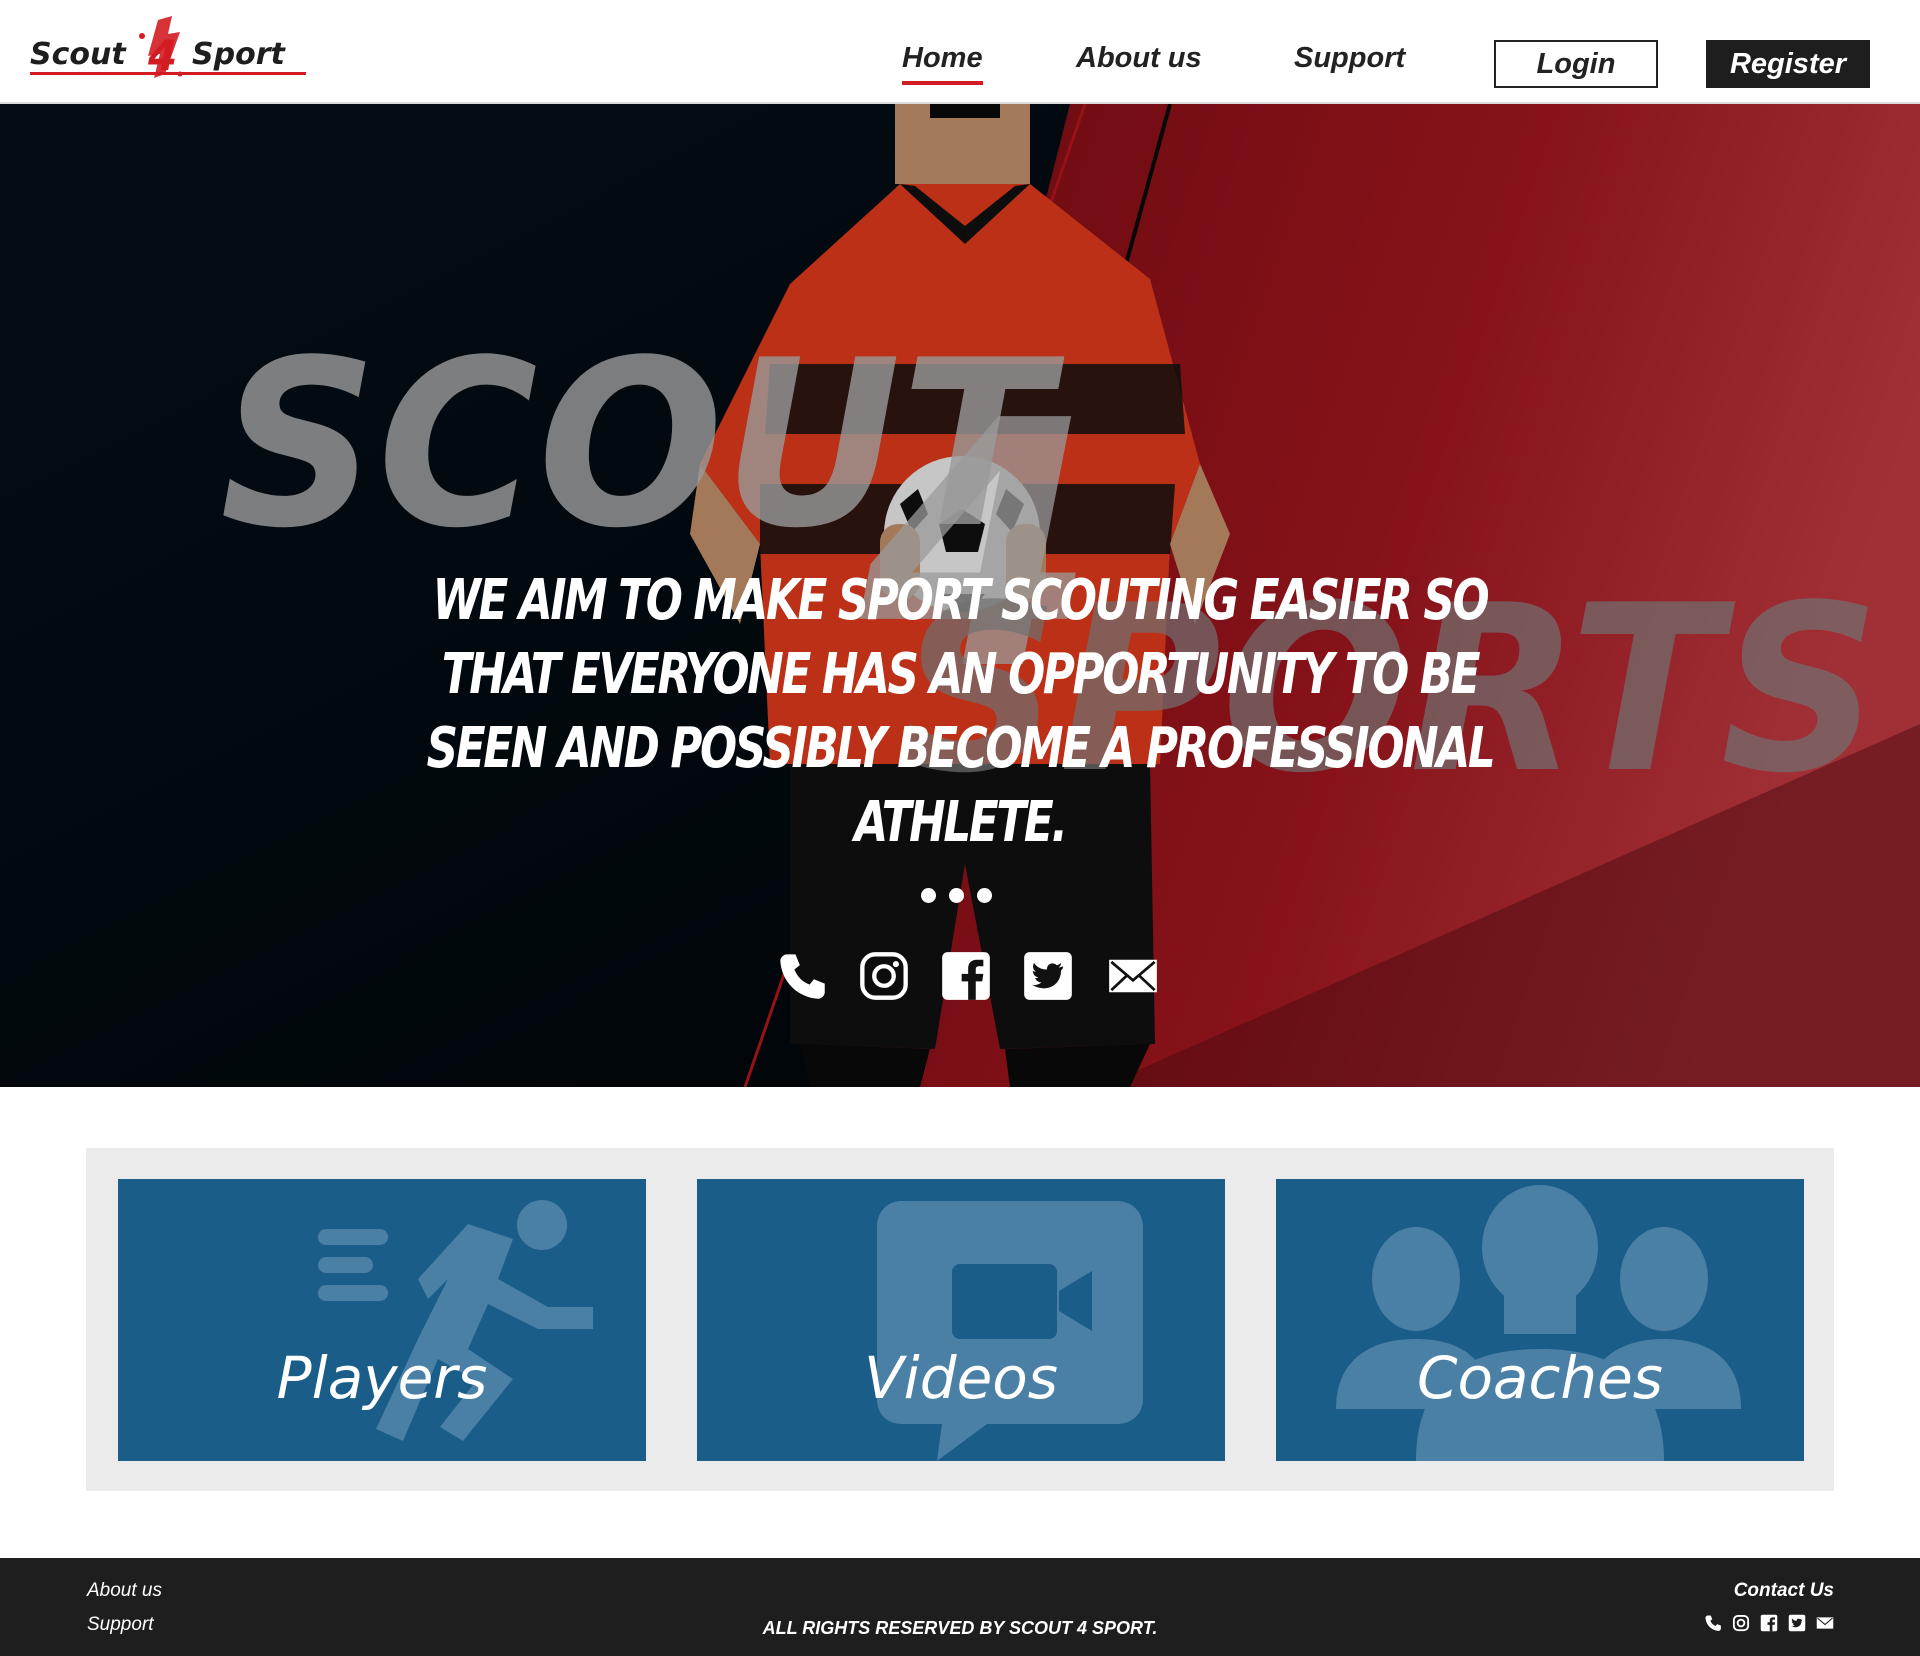 This screenshot has width=1920, height=1656. What do you see at coordinates (961, 1378) in the screenshot?
I see `videos-card-label: Videos` at bounding box center [961, 1378].